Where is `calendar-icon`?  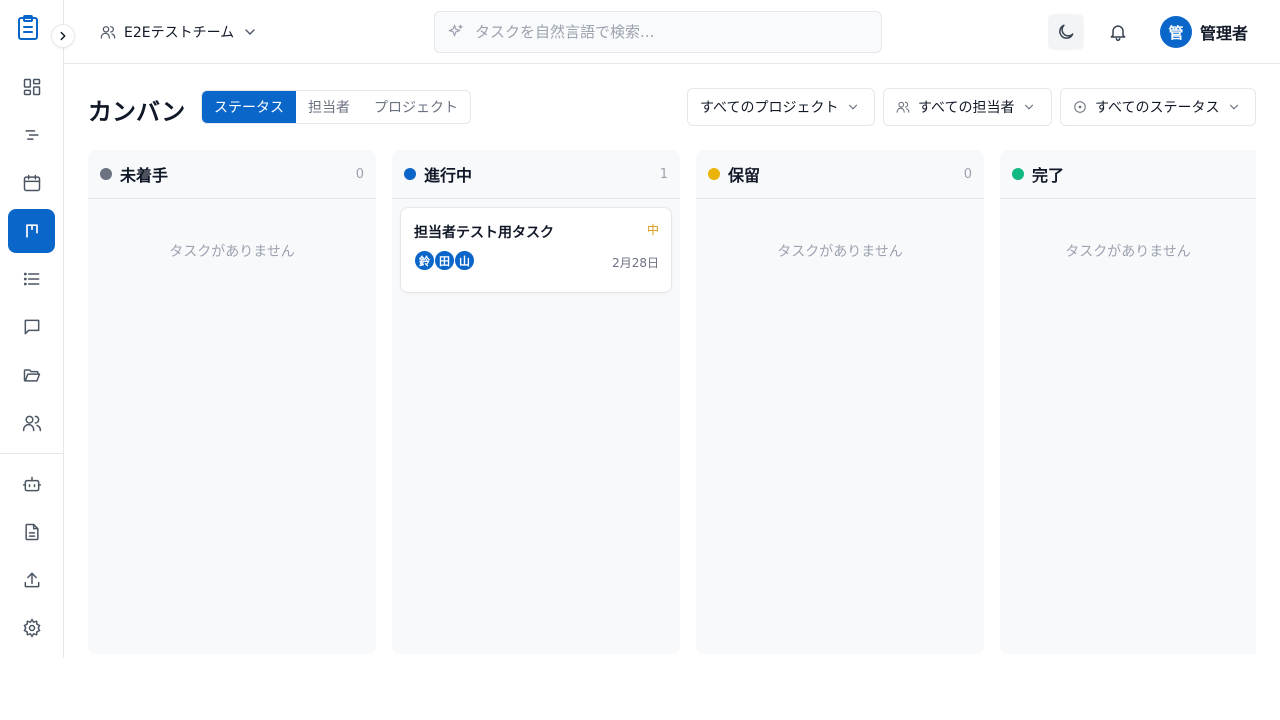
calendar-icon is located at coordinates (31, 183).